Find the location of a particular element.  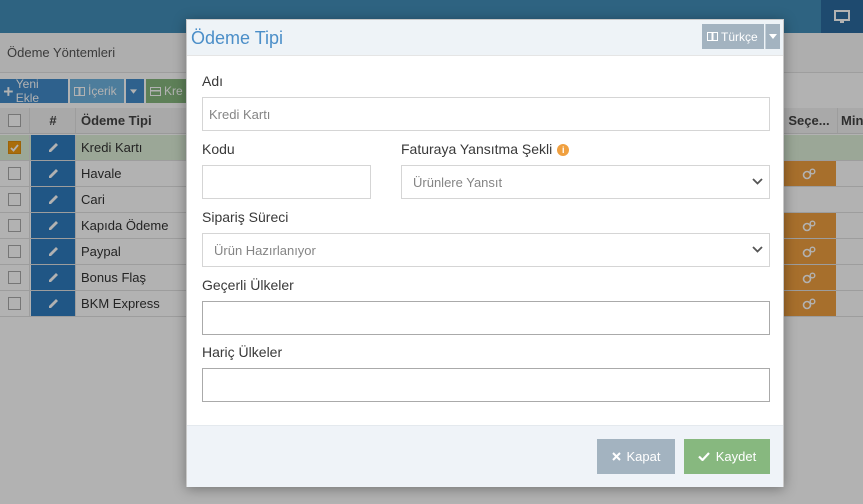

language-label: Türkçe is located at coordinates (739, 36).